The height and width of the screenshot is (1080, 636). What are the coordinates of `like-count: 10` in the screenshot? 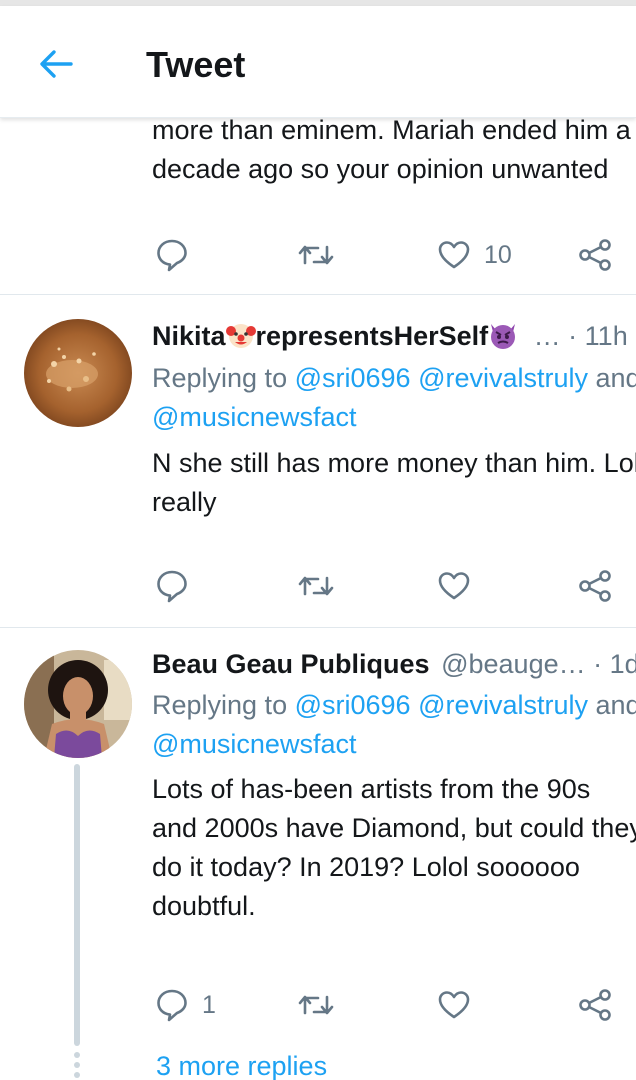 It's located at (498, 254).